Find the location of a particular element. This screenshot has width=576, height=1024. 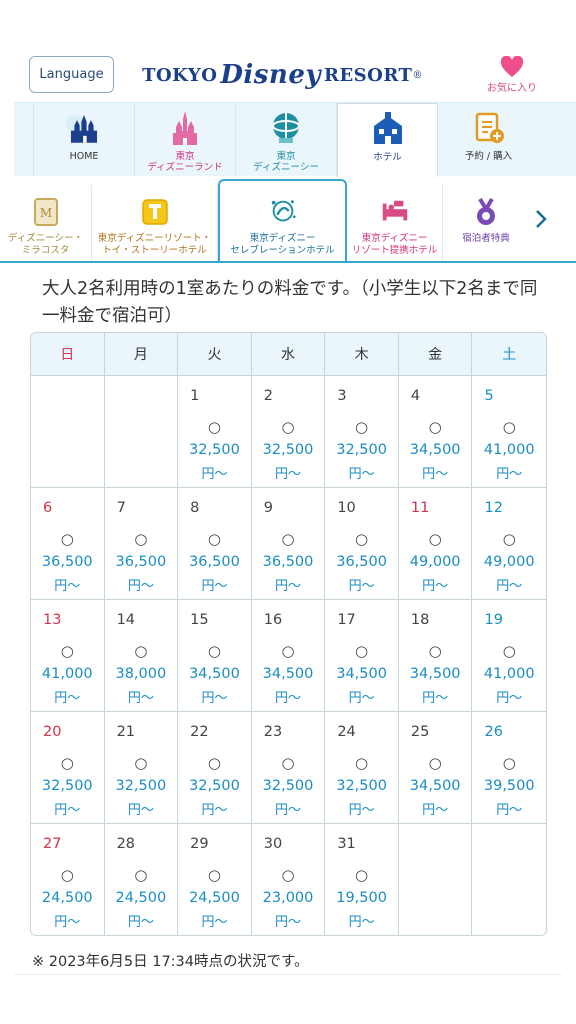

sub-nav-partner-hotels: 東京ディズニー リゾート提携ホテル is located at coordinates (395, 223).